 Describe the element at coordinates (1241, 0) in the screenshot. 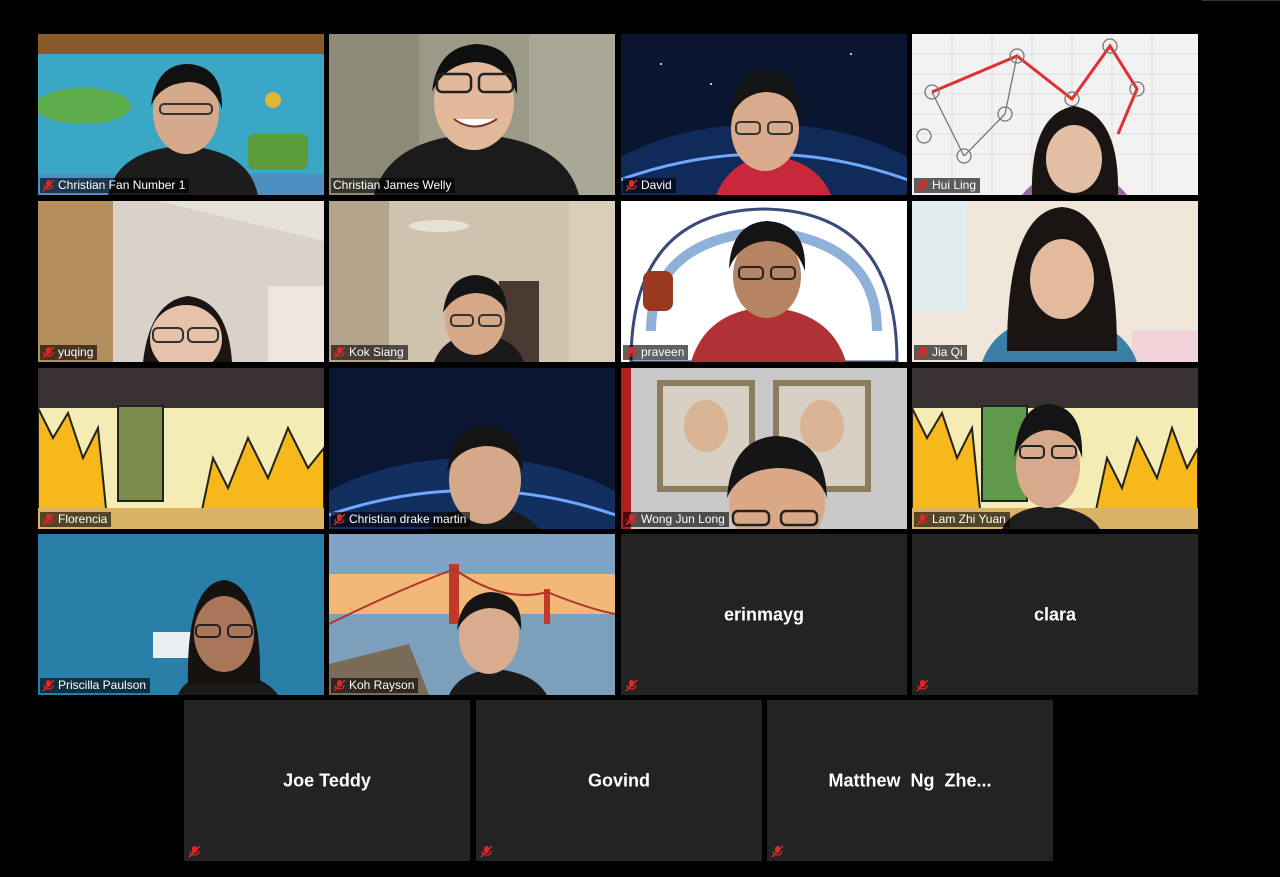

I see `window-edge` at that location.